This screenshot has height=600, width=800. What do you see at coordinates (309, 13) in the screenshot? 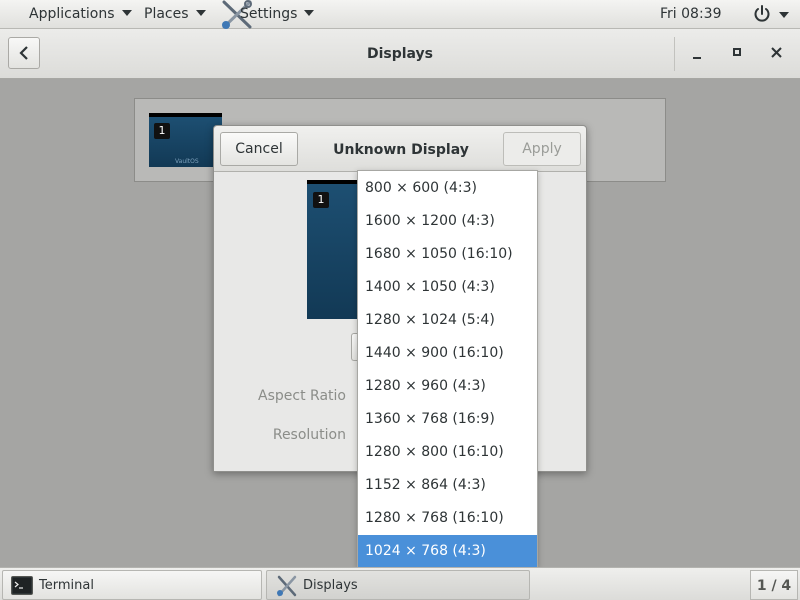
I see `settings-chevron-down-icon` at bounding box center [309, 13].